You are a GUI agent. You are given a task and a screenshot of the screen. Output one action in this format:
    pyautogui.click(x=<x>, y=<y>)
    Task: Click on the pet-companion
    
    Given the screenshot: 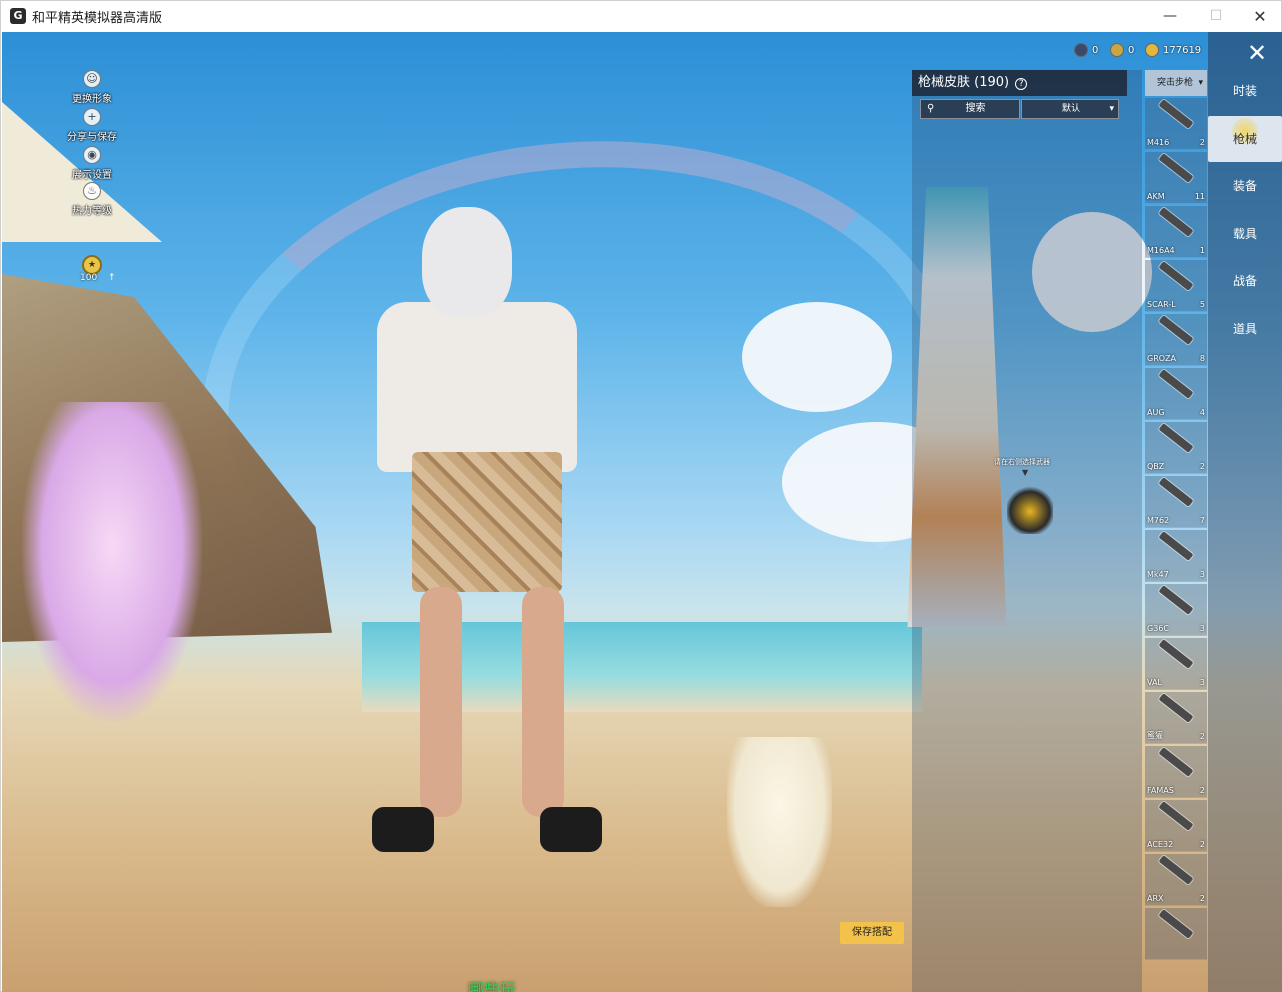 What is the action you would take?
    pyautogui.click(x=779, y=822)
    